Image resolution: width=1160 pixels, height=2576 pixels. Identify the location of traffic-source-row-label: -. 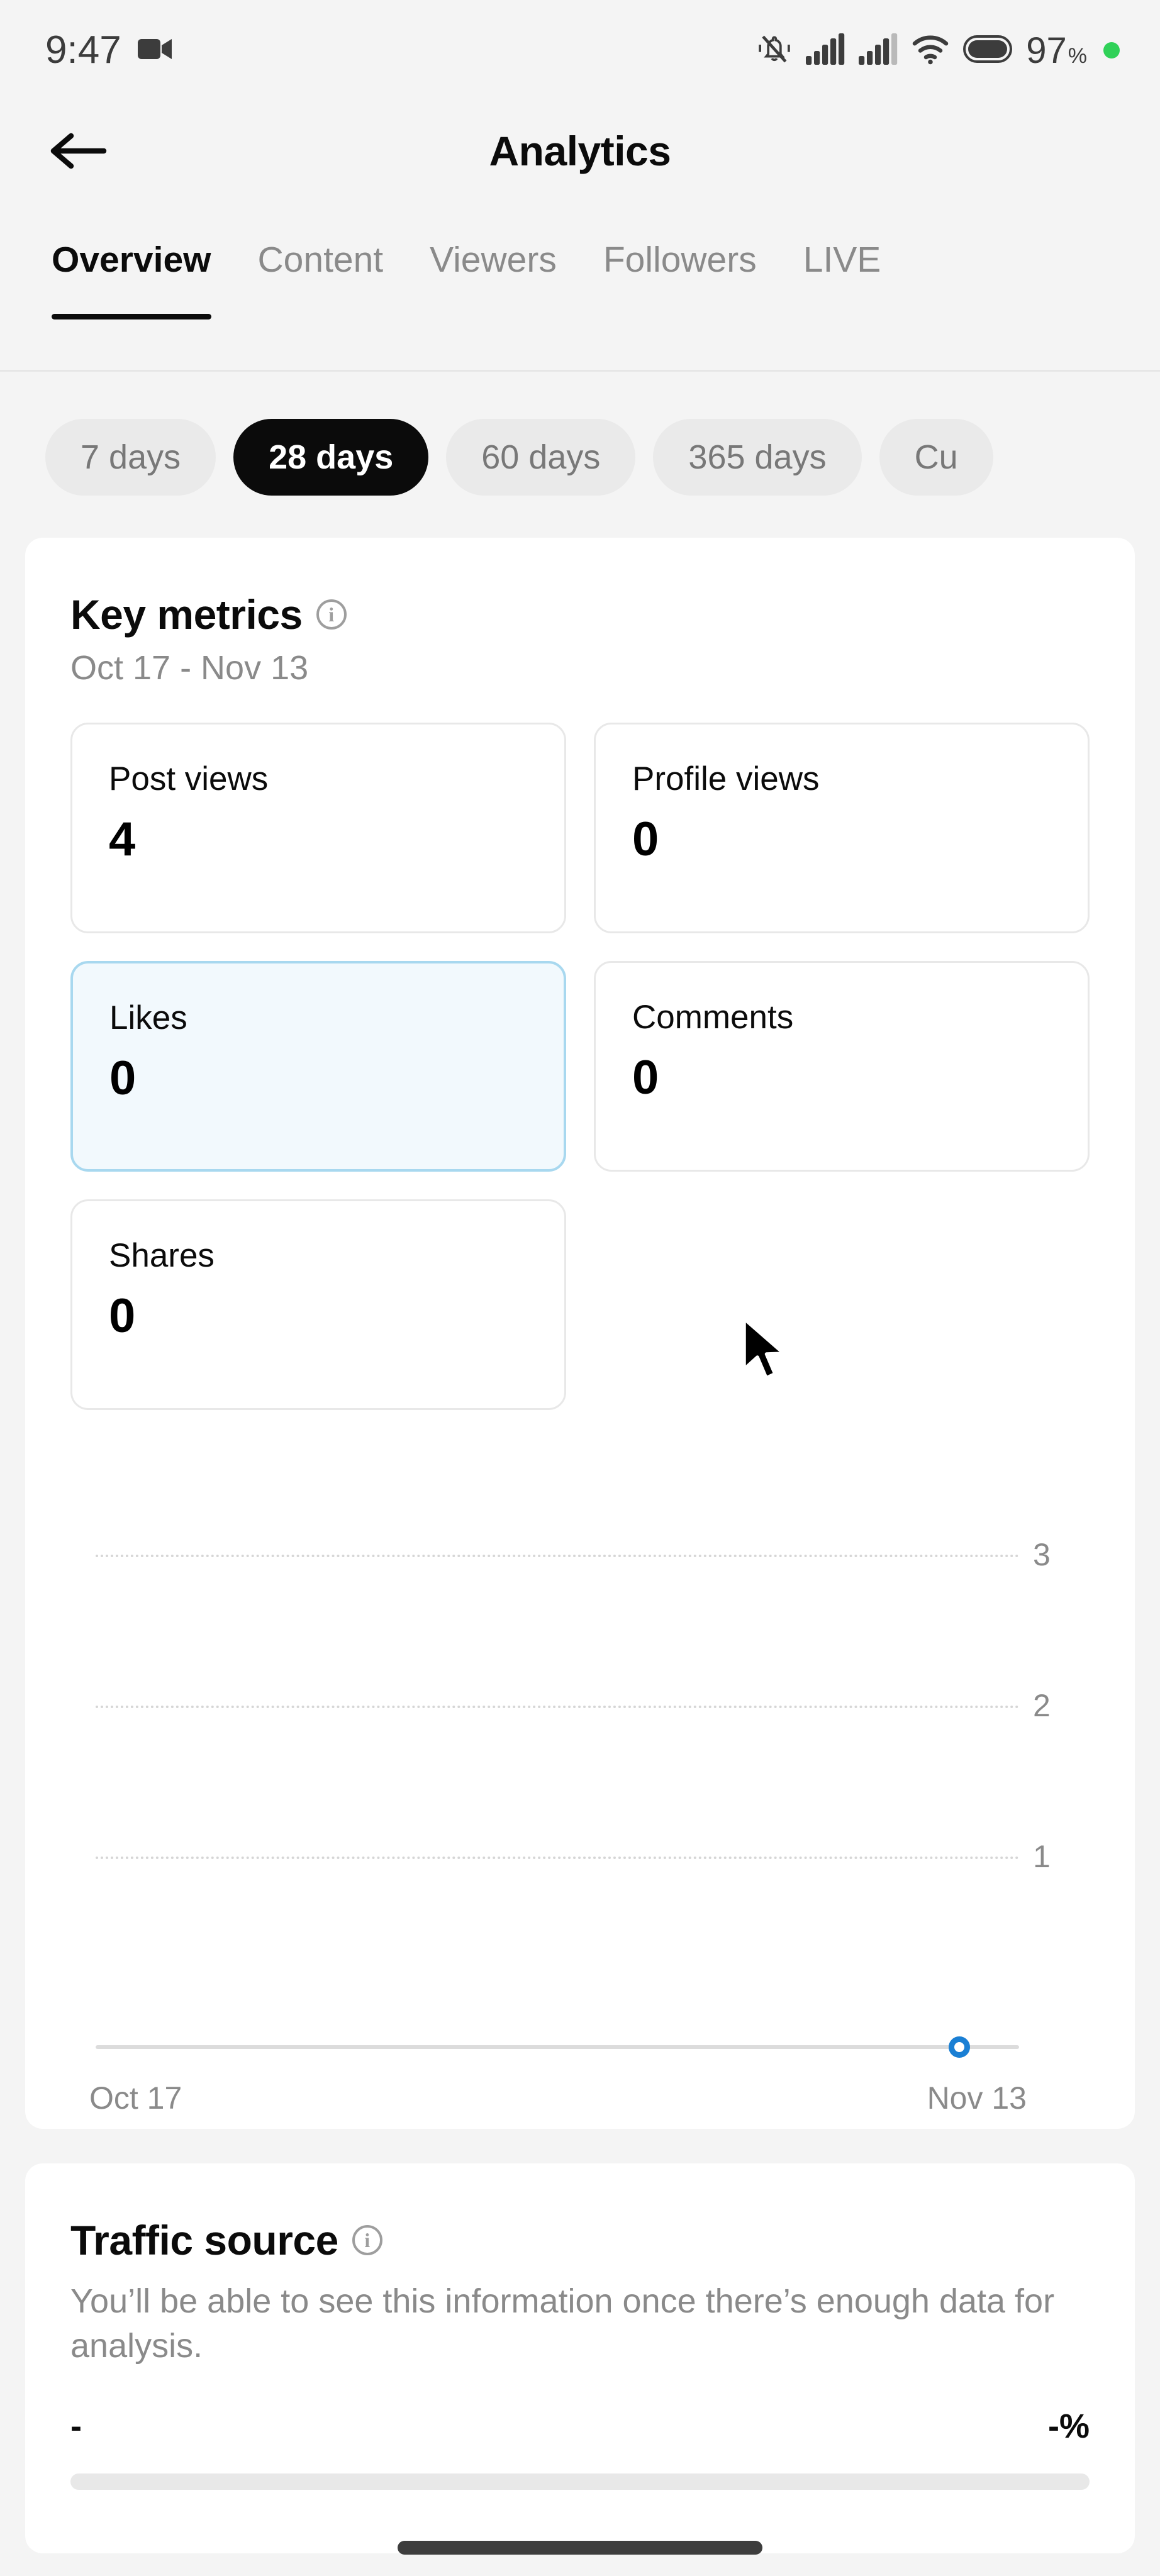
(76, 2426).